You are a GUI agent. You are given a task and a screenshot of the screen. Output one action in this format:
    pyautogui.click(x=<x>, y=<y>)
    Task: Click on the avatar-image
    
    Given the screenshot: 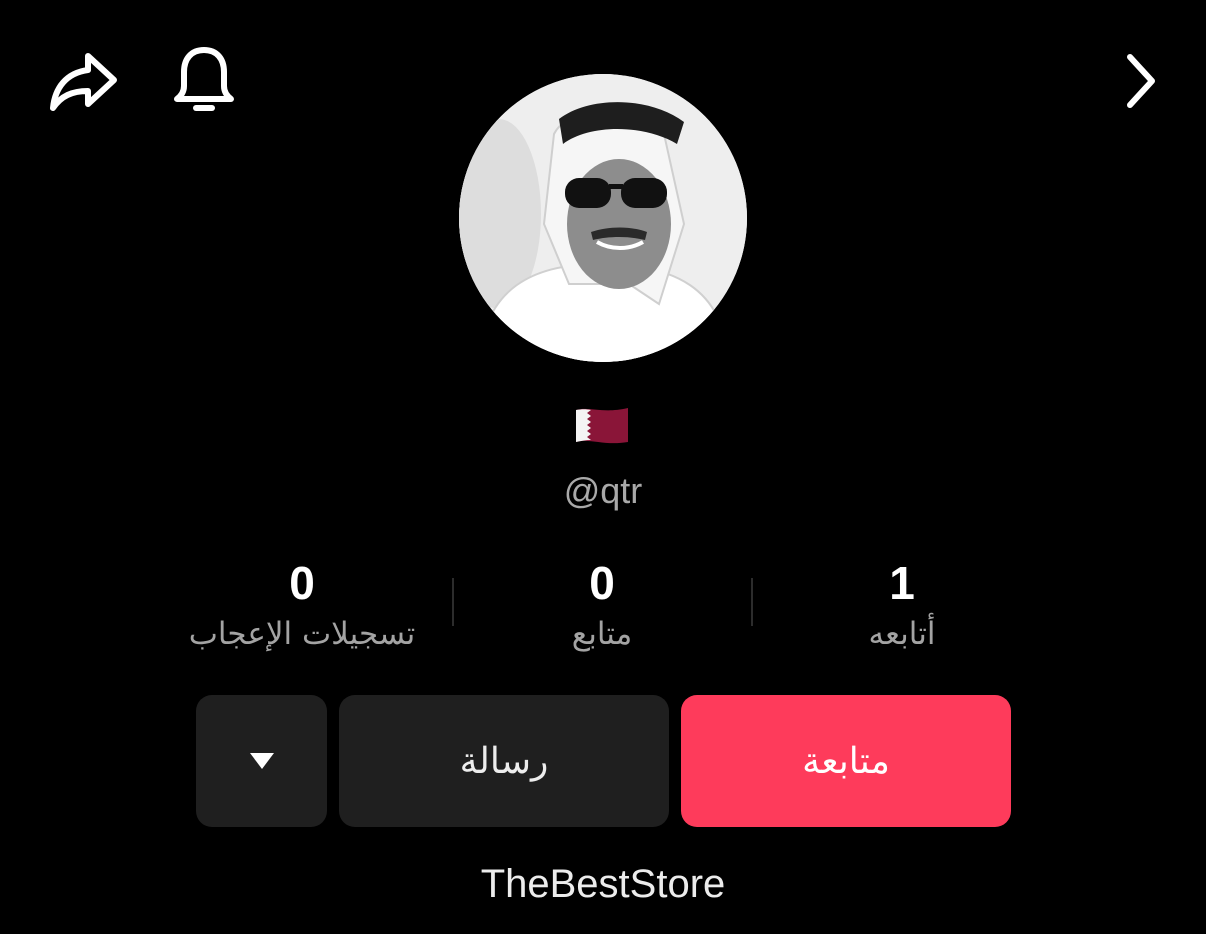 What is the action you would take?
    pyautogui.click(x=603, y=218)
    